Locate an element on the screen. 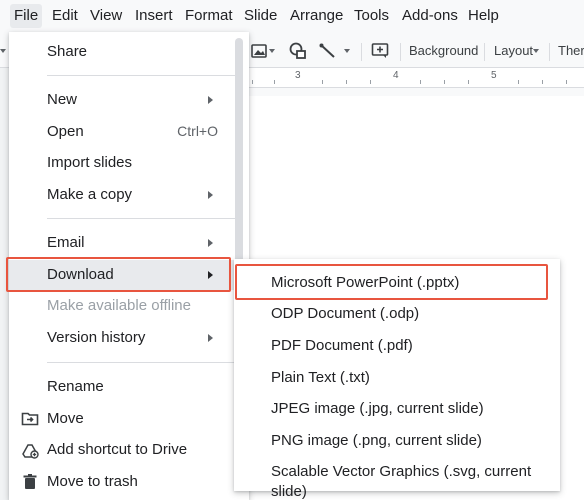  line-caret-icon is located at coordinates (348, 57).